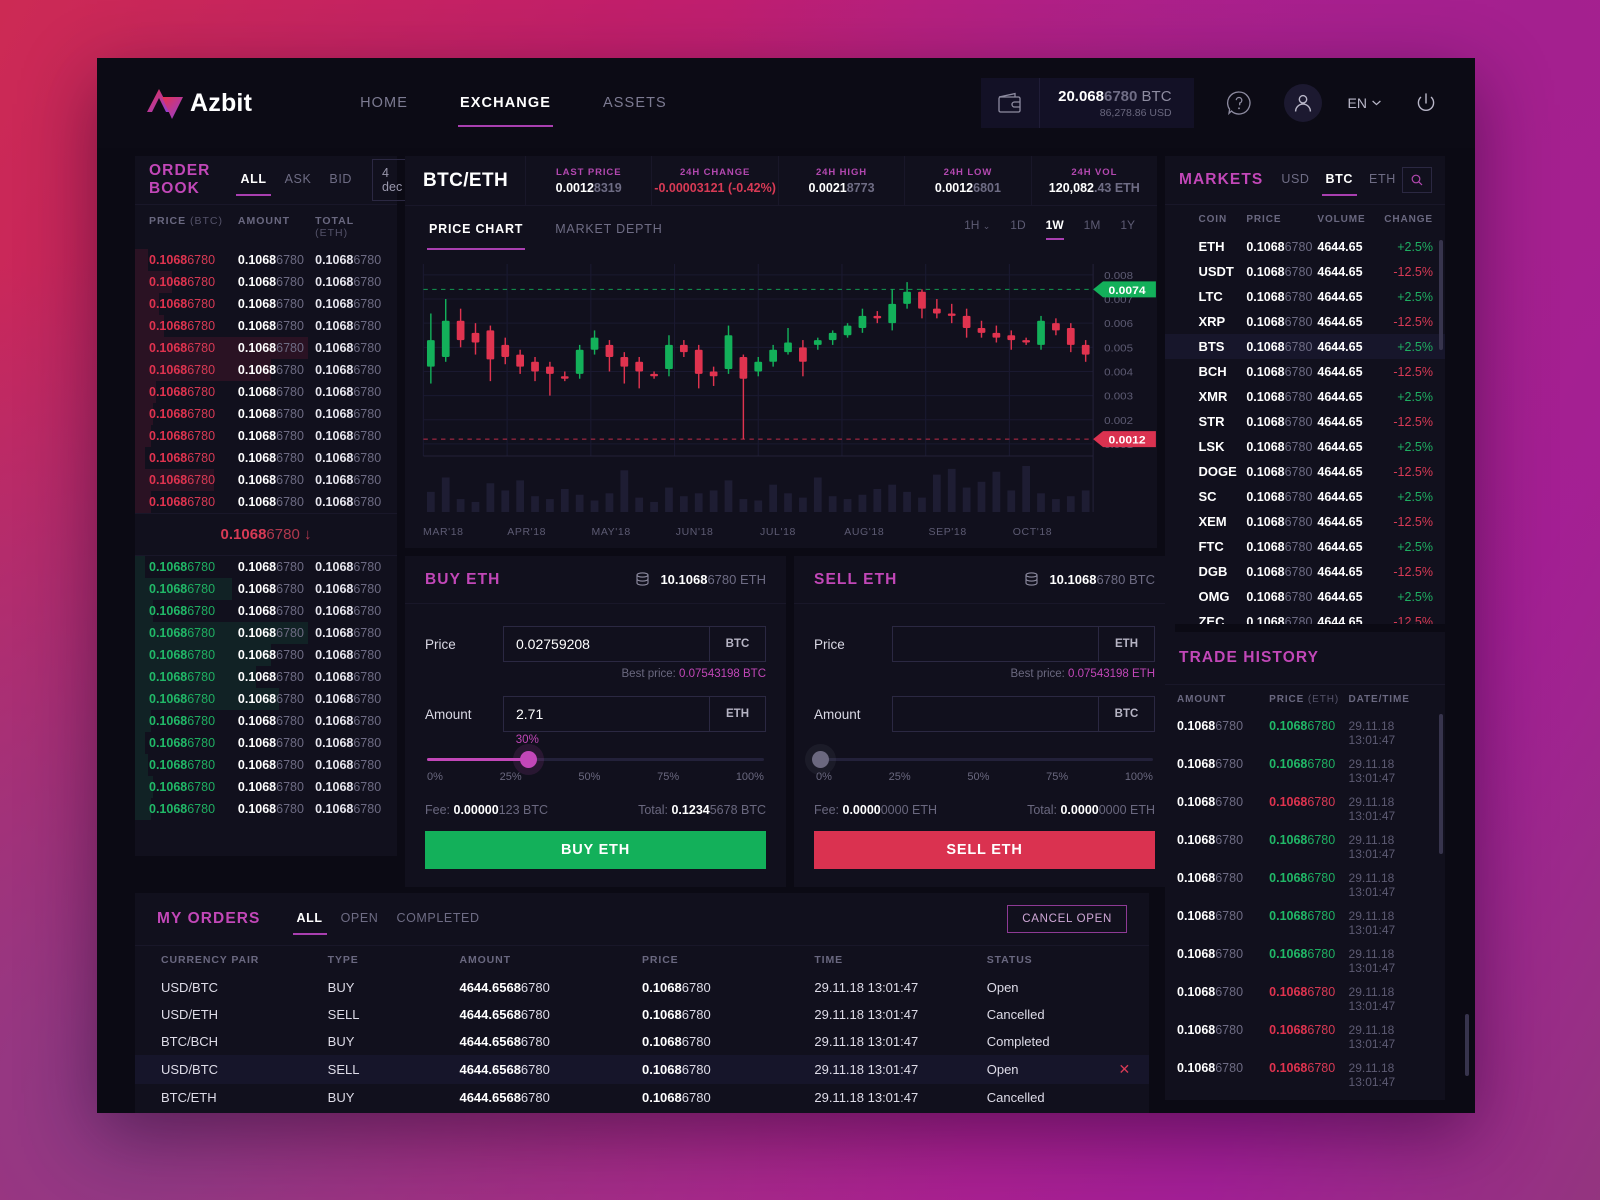 This screenshot has width=1600, height=1200. Describe the element at coordinates (529, 759) in the screenshot. I see `buy-slider-knob` at that location.